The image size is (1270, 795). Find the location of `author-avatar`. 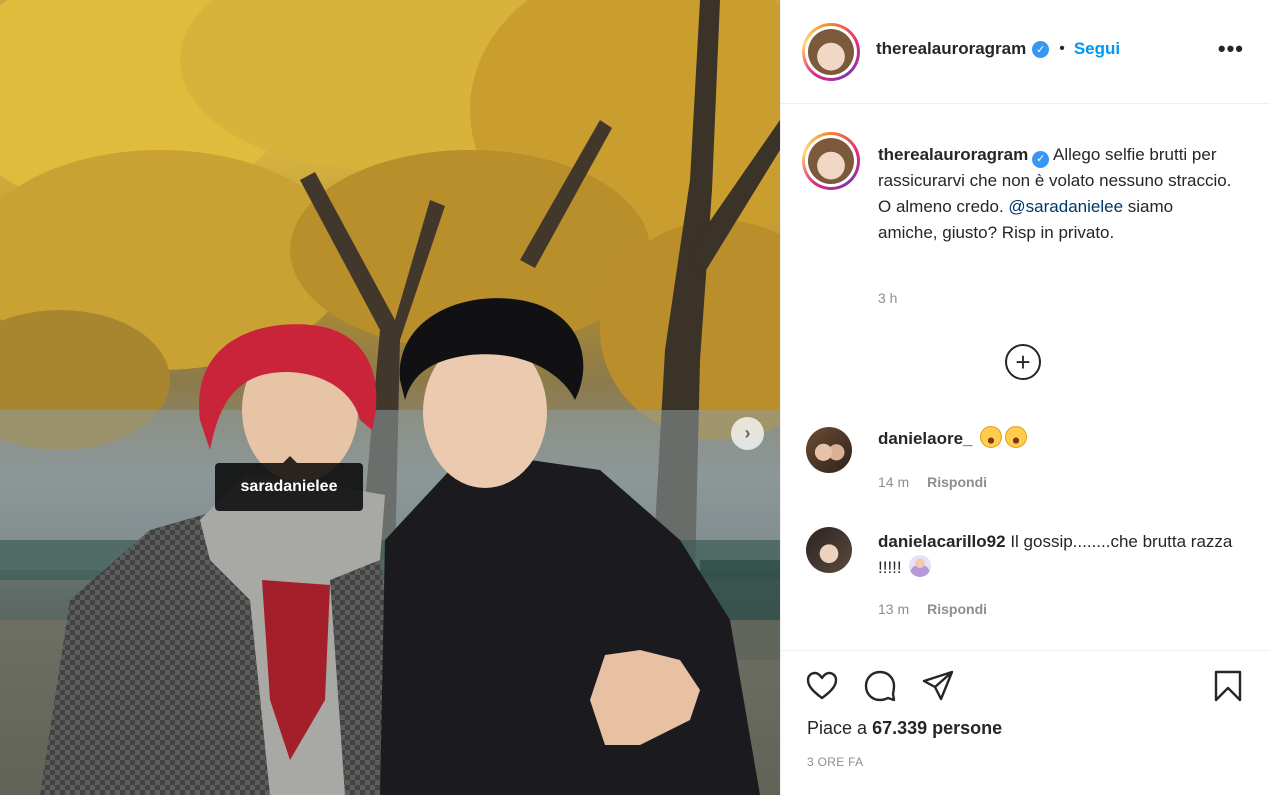

author-avatar is located at coordinates (831, 52).